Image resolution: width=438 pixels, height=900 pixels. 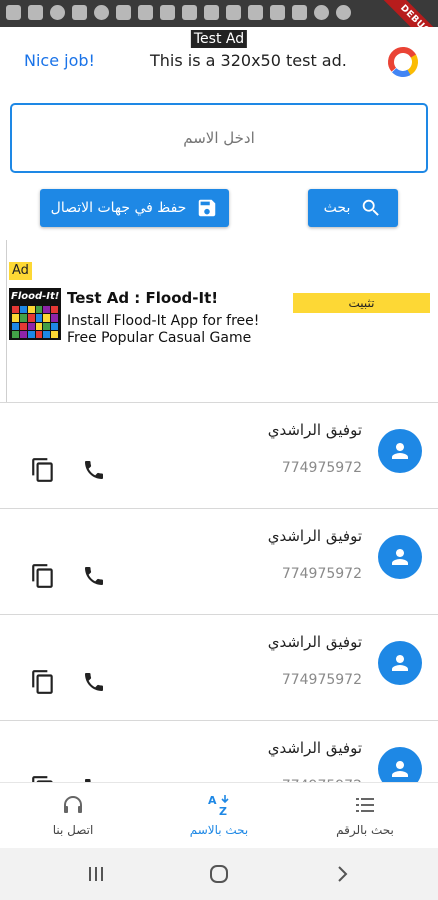 I want to click on back-icon, so click(x=342, y=874).